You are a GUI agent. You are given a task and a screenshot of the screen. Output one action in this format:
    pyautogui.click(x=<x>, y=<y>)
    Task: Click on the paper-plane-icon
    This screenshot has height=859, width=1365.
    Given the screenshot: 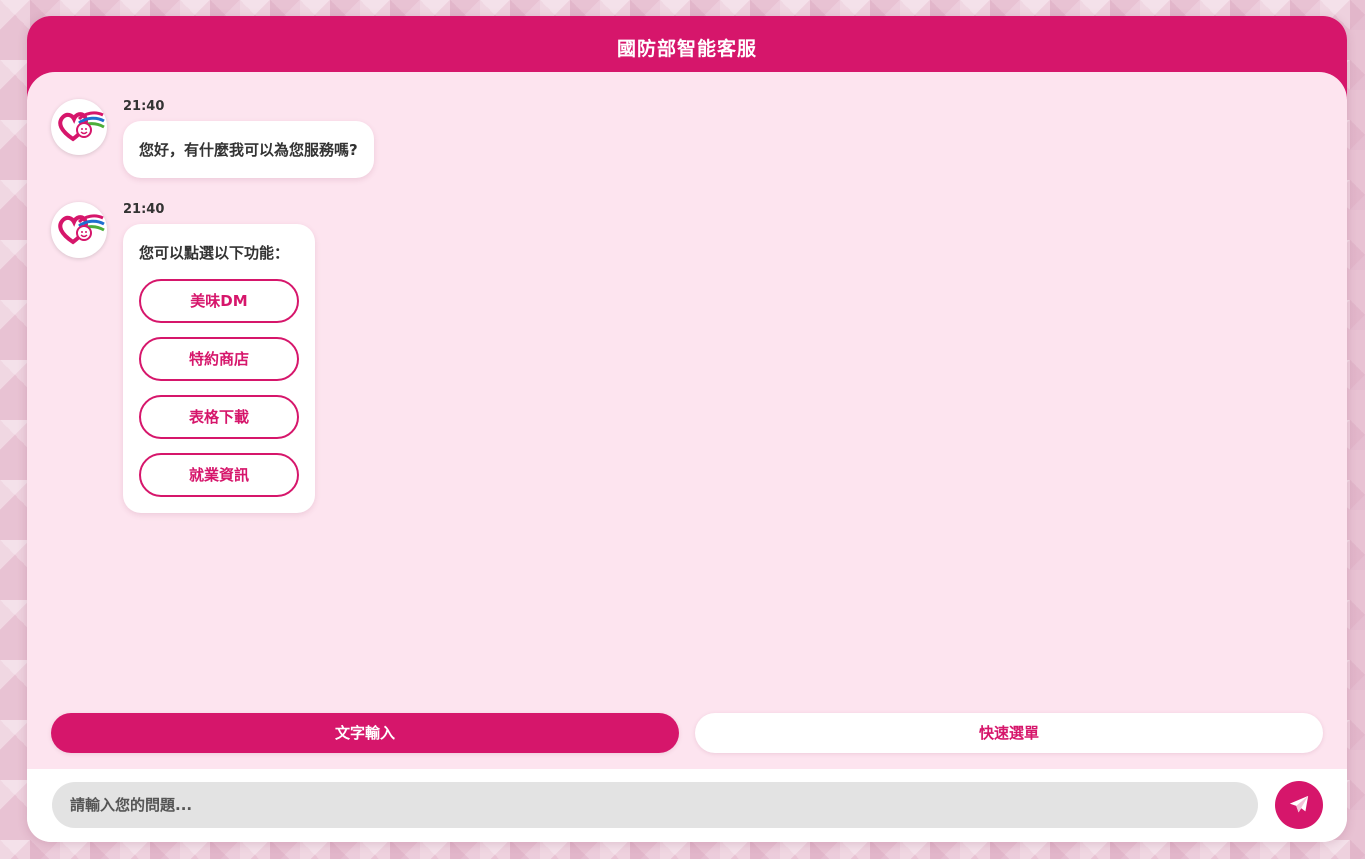 What is the action you would take?
    pyautogui.click(x=1299, y=804)
    